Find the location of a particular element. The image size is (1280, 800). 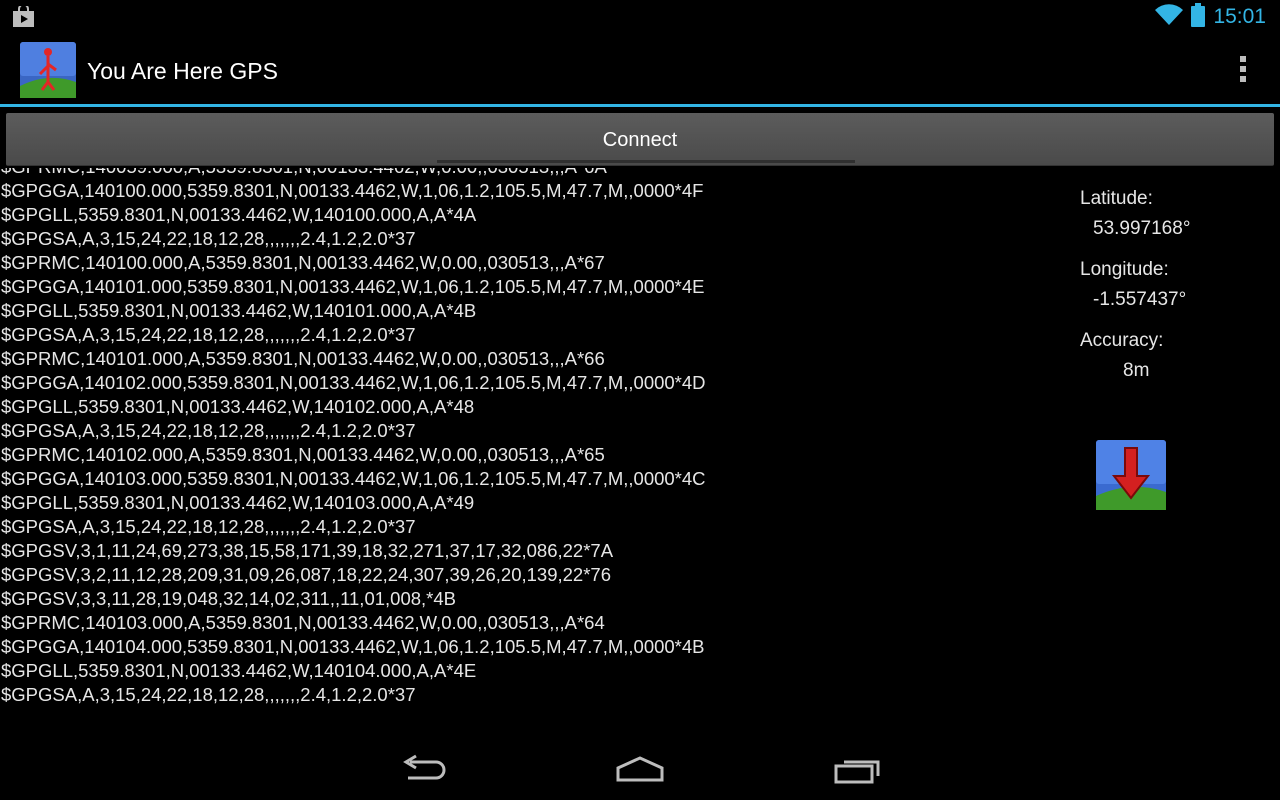

longitude-label: Longitude: is located at coordinates (1124, 269).